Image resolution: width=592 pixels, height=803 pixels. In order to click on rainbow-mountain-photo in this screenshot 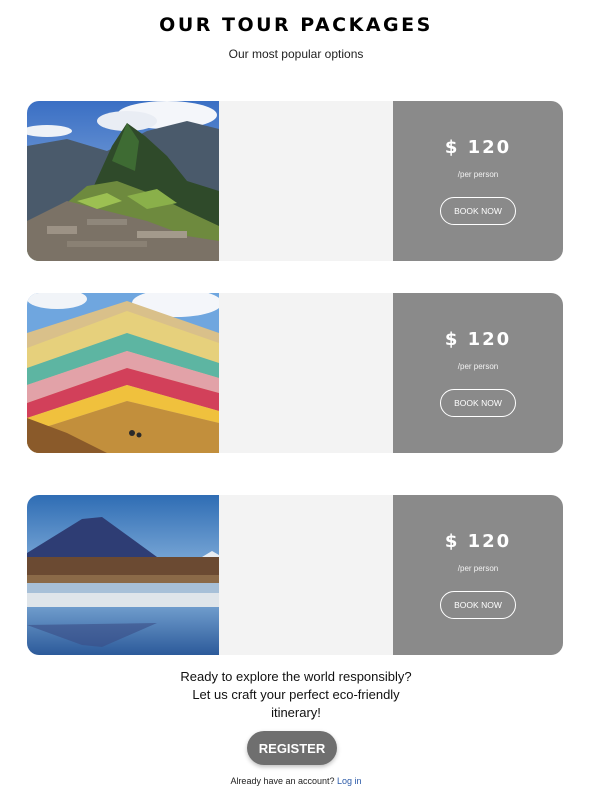, I will do `click(123, 373)`.